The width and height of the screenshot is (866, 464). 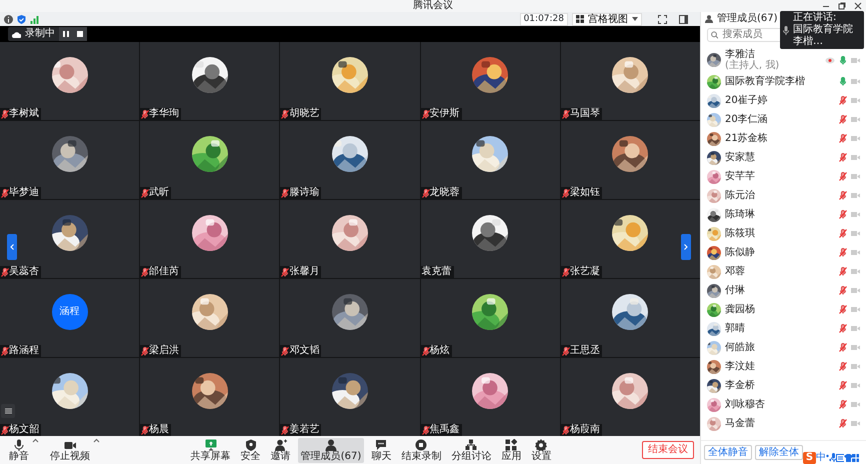 I want to click on member-name: 国际教育学院李楷, so click(x=765, y=82).